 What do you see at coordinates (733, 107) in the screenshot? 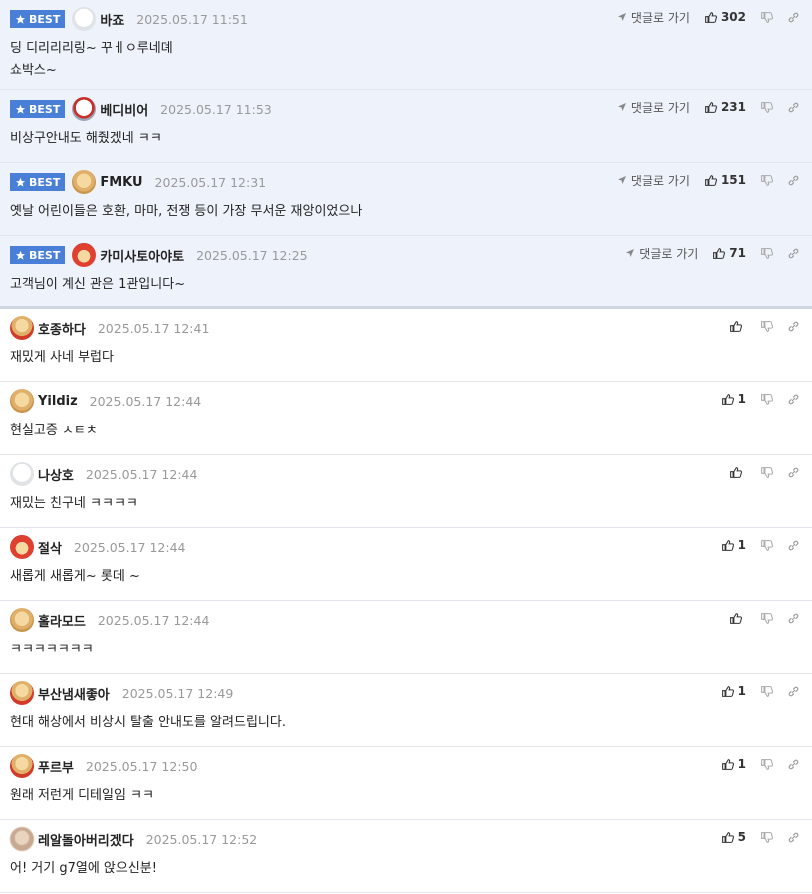
I see `like-count: 231` at bounding box center [733, 107].